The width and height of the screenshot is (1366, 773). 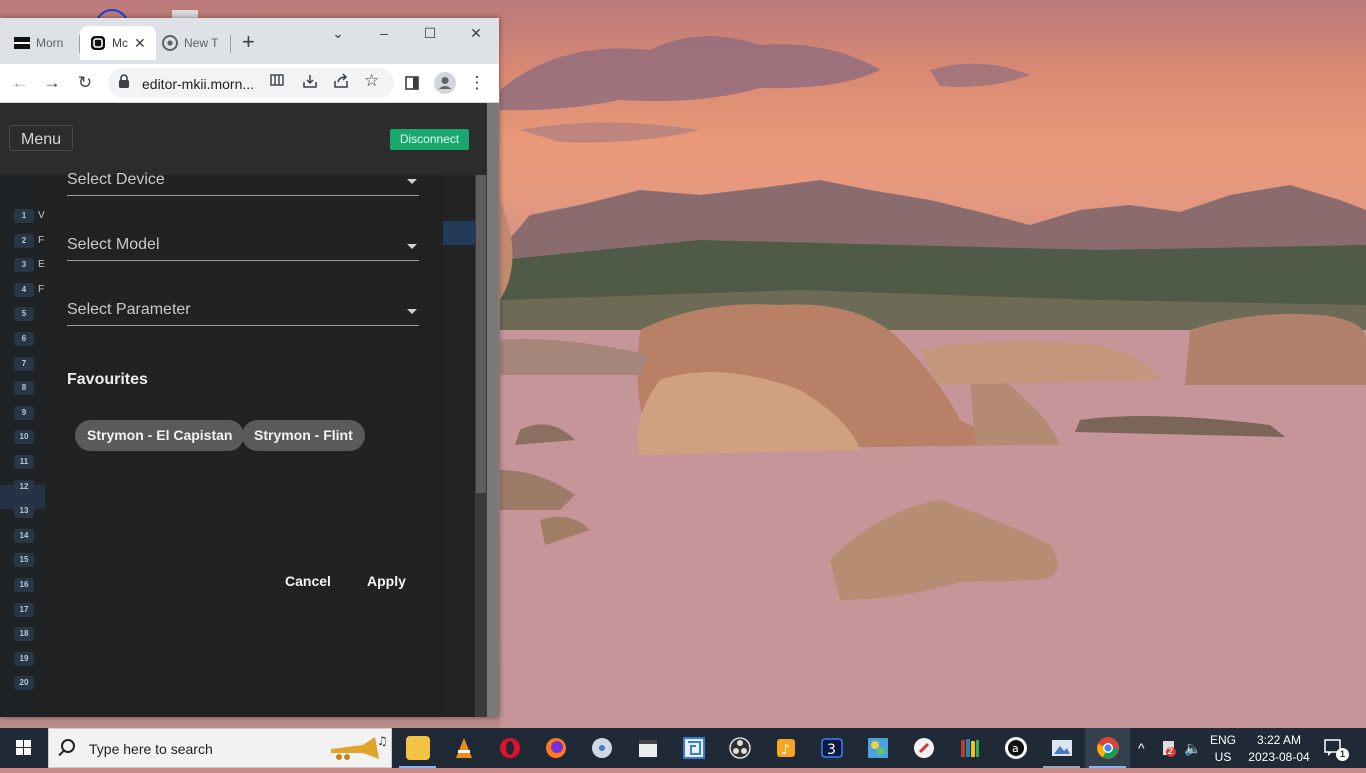 I want to click on browser-menu-kebab-icon: ⋮, so click(x=477, y=83).